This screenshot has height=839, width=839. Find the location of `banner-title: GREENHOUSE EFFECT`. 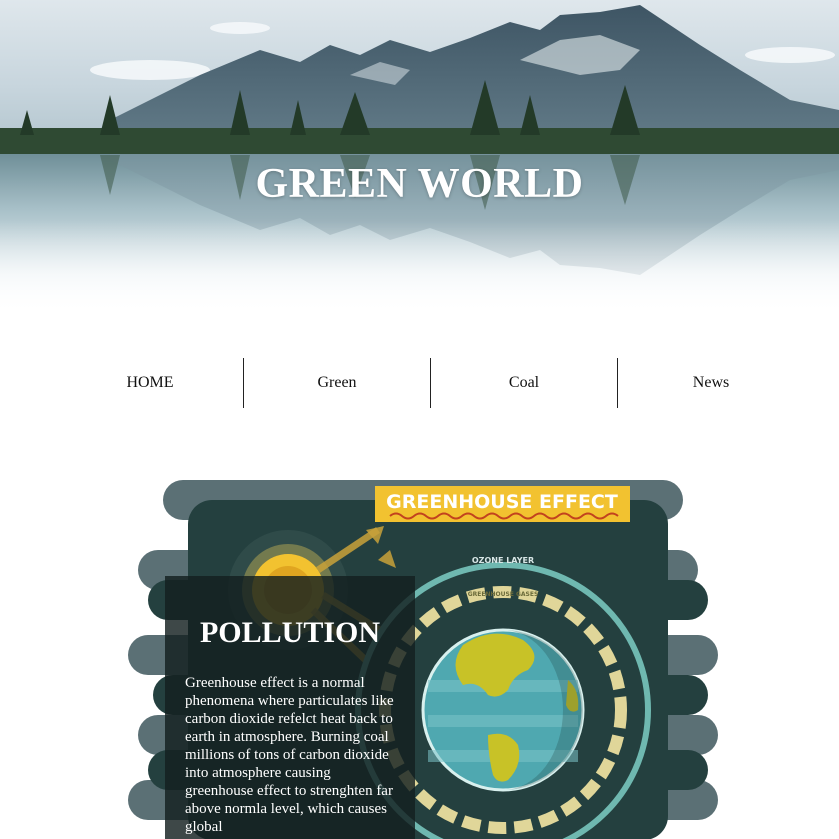

banner-title: GREENHOUSE EFFECT is located at coordinates (502, 502).